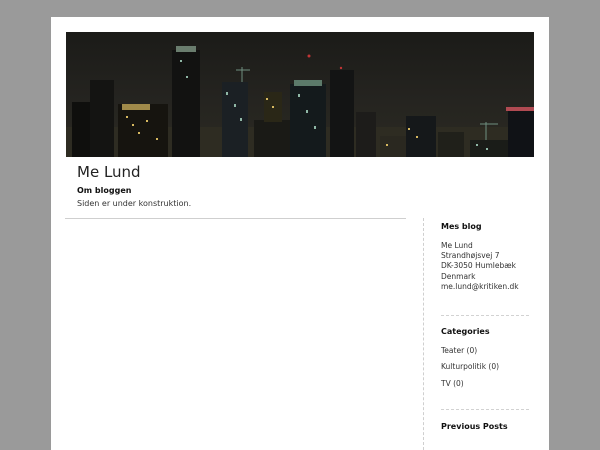 The height and width of the screenshot is (450, 600). Describe the element at coordinates (452, 383) in the screenshot. I see `category-link-tv: TV (0)` at that location.